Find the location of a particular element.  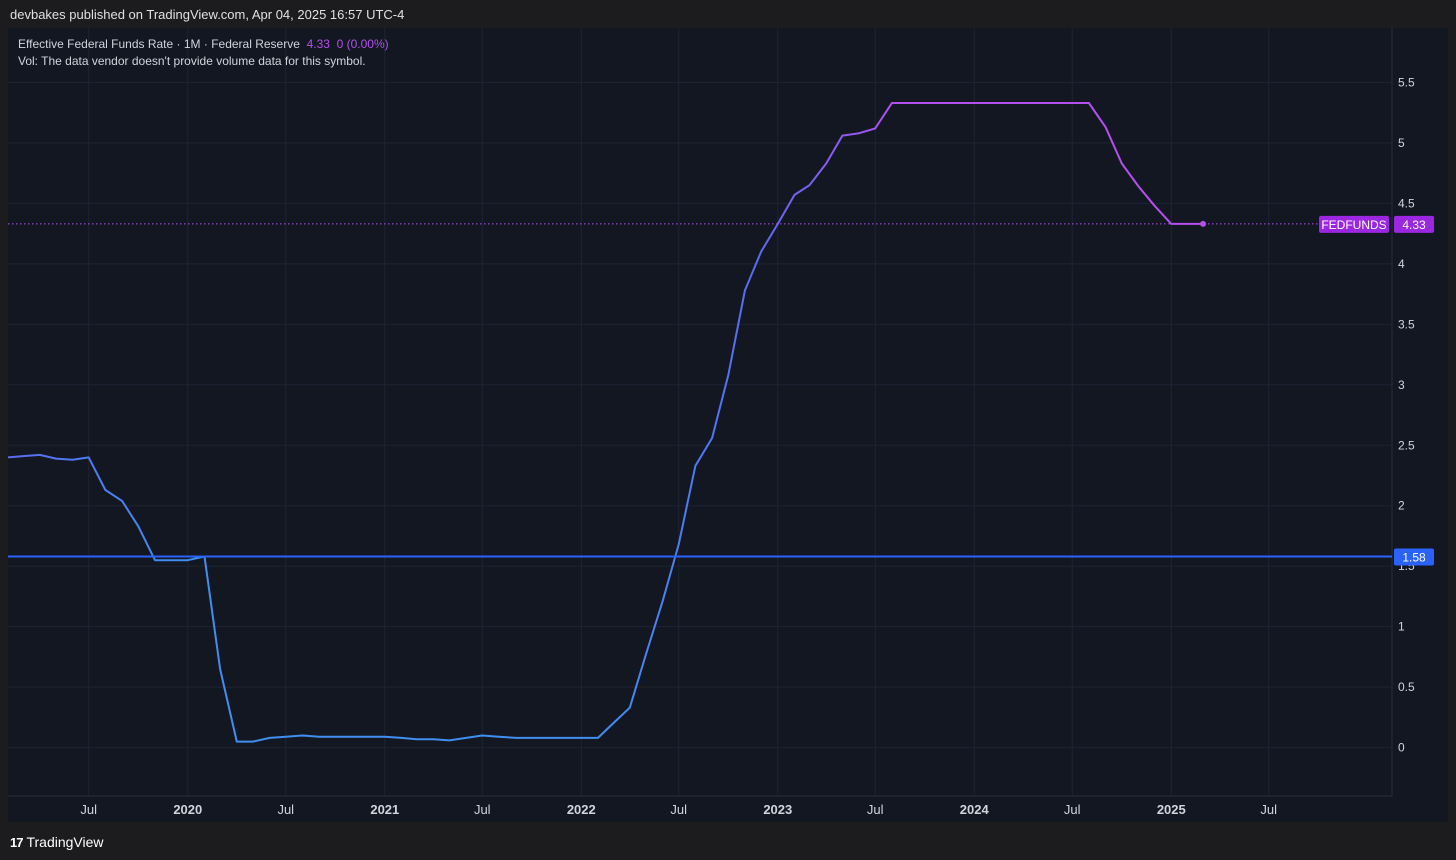

x-tick-label: 2020 is located at coordinates (187, 809).